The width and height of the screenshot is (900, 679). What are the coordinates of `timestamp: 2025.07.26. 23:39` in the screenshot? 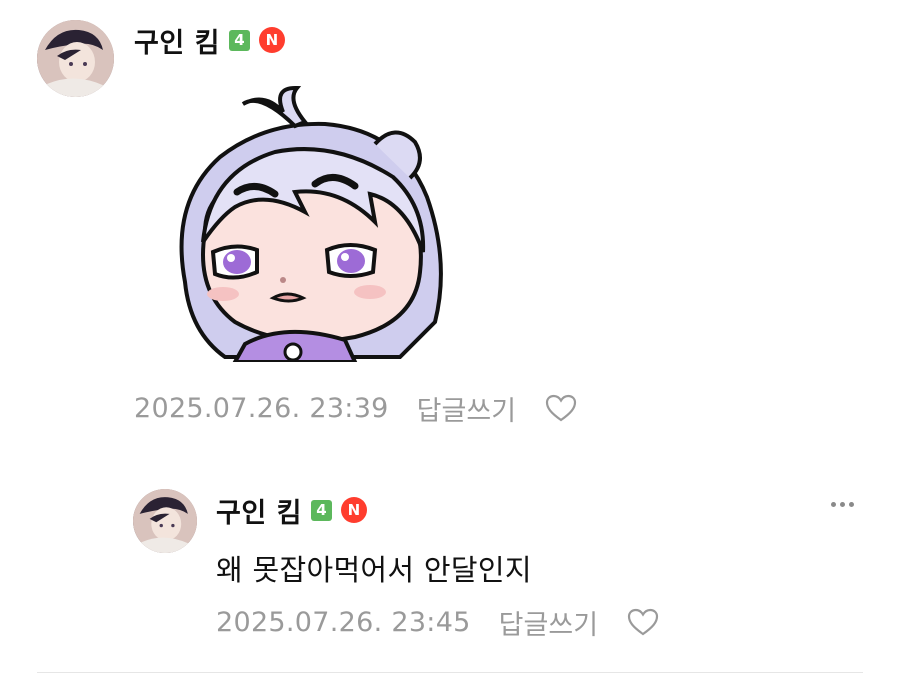 It's located at (261, 408).